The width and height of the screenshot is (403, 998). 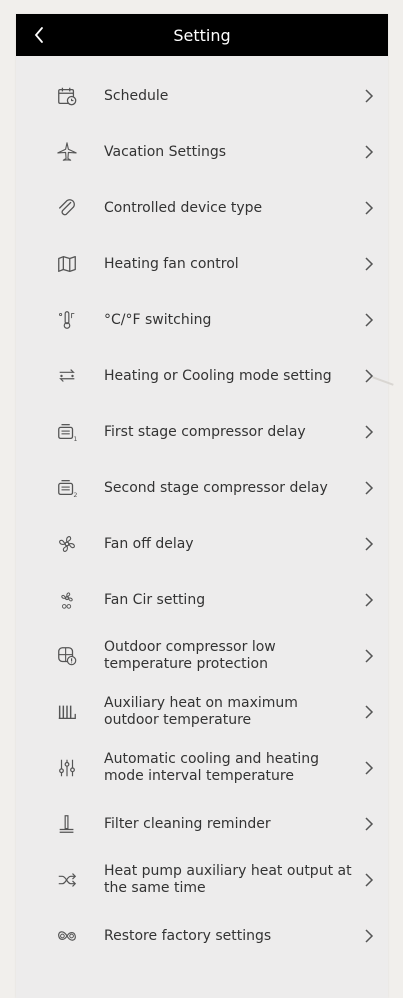 What do you see at coordinates (67, 208) in the screenshot?
I see `paperclip-icon` at bounding box center [67, 208].